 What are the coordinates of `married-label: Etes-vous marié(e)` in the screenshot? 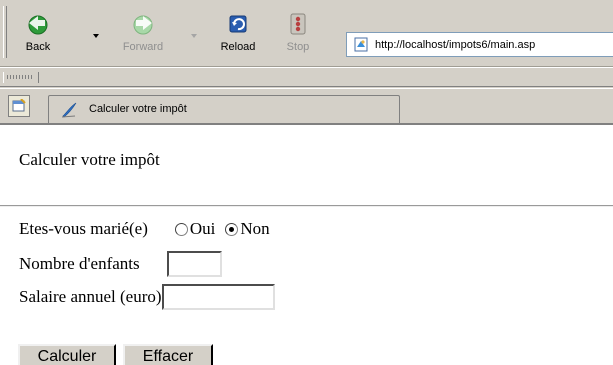 It's located at (83, 228).